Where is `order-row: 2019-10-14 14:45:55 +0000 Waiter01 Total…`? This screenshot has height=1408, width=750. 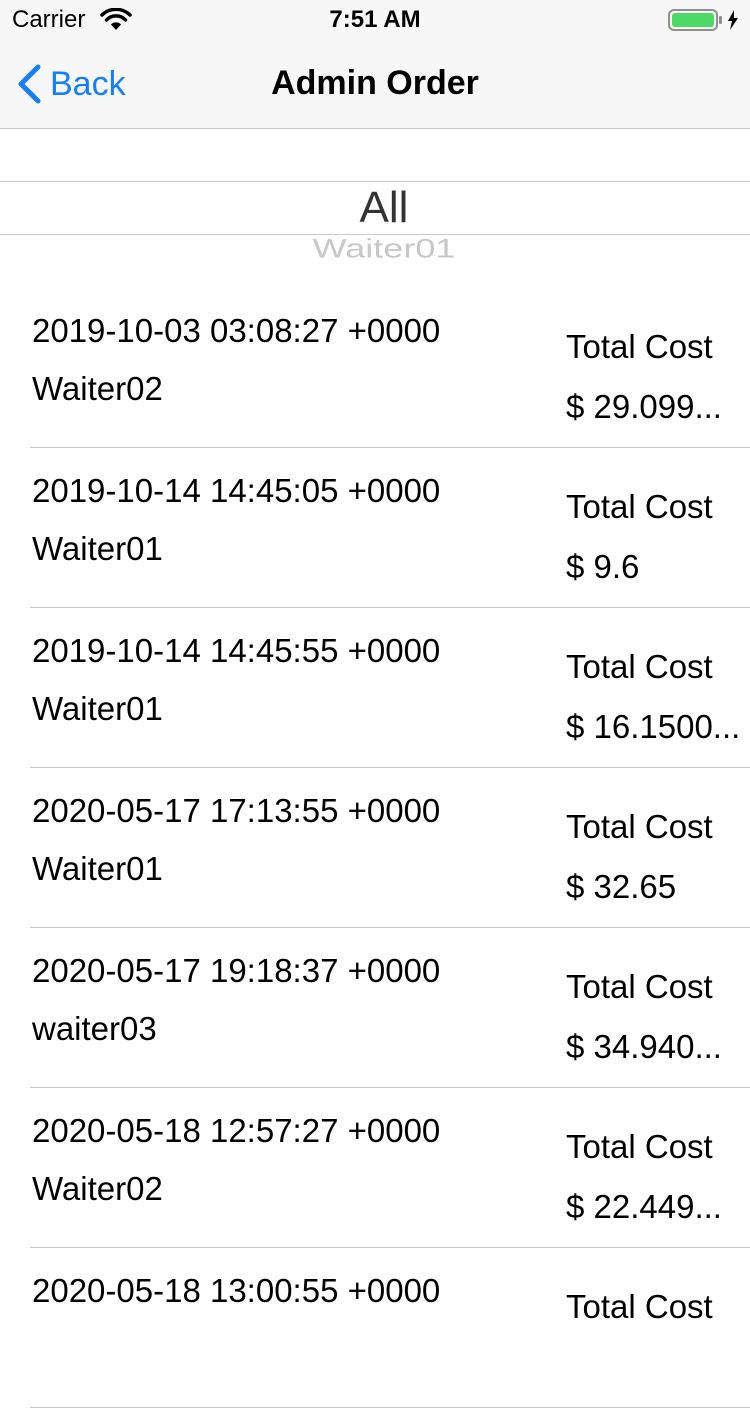
order-row: 2019-10-14 14:45:55 +0000 Waiter01 Total… is located at coordinates (375, 688).